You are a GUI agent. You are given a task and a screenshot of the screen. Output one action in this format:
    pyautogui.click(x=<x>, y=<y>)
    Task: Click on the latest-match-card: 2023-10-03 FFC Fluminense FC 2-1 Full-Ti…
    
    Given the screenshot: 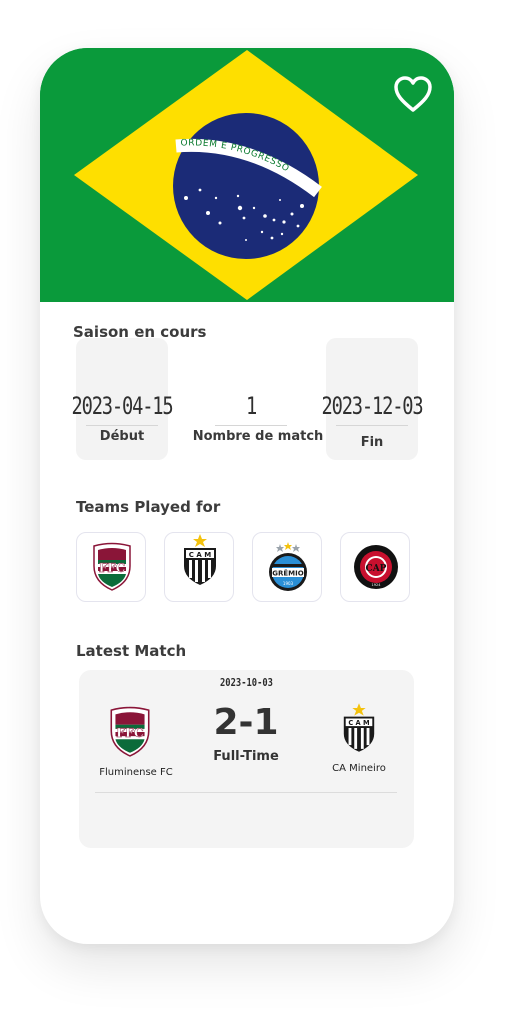 What is the action you would take?
    pyautogui.click(x=246, y=759)
    